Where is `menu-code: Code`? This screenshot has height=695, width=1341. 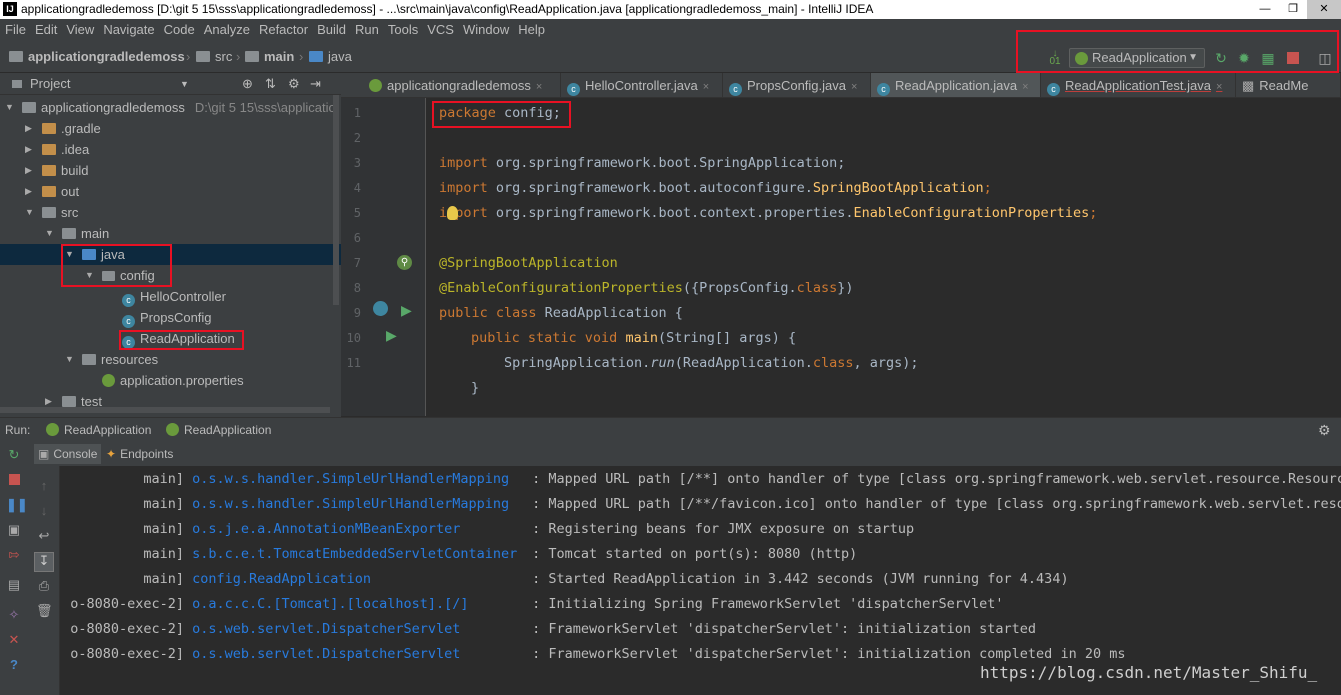 menu-code: Code is located at coordinates (179, 30).